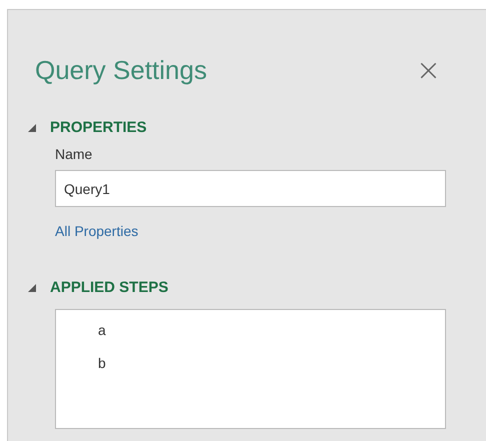  What do you see at coordinates (73, 154) in the screenshot?
I see `field-label: Name` at bounding box center [73, 154].